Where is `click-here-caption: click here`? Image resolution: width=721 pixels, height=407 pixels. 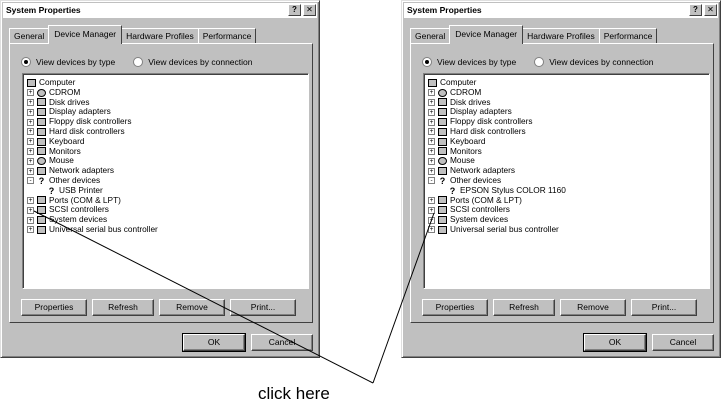 click-here-caption: click here is located at coordinates (294, 393).